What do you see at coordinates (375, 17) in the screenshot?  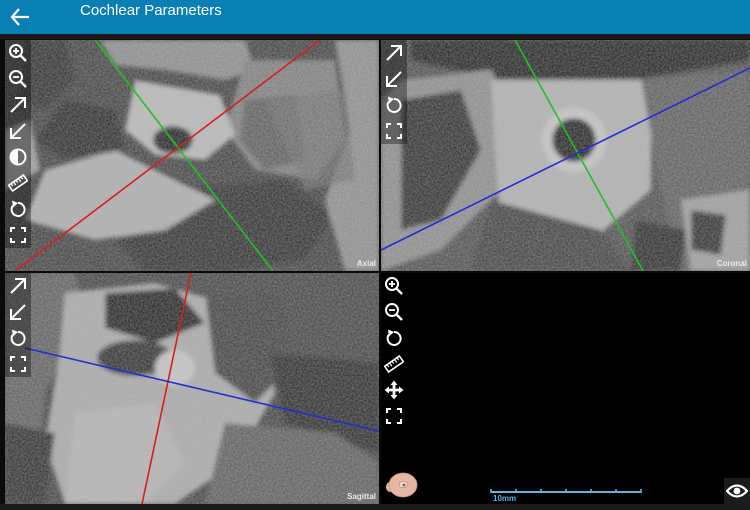 I see `app-bar: Cochlear Parameters` at bounding box center [375, 17].